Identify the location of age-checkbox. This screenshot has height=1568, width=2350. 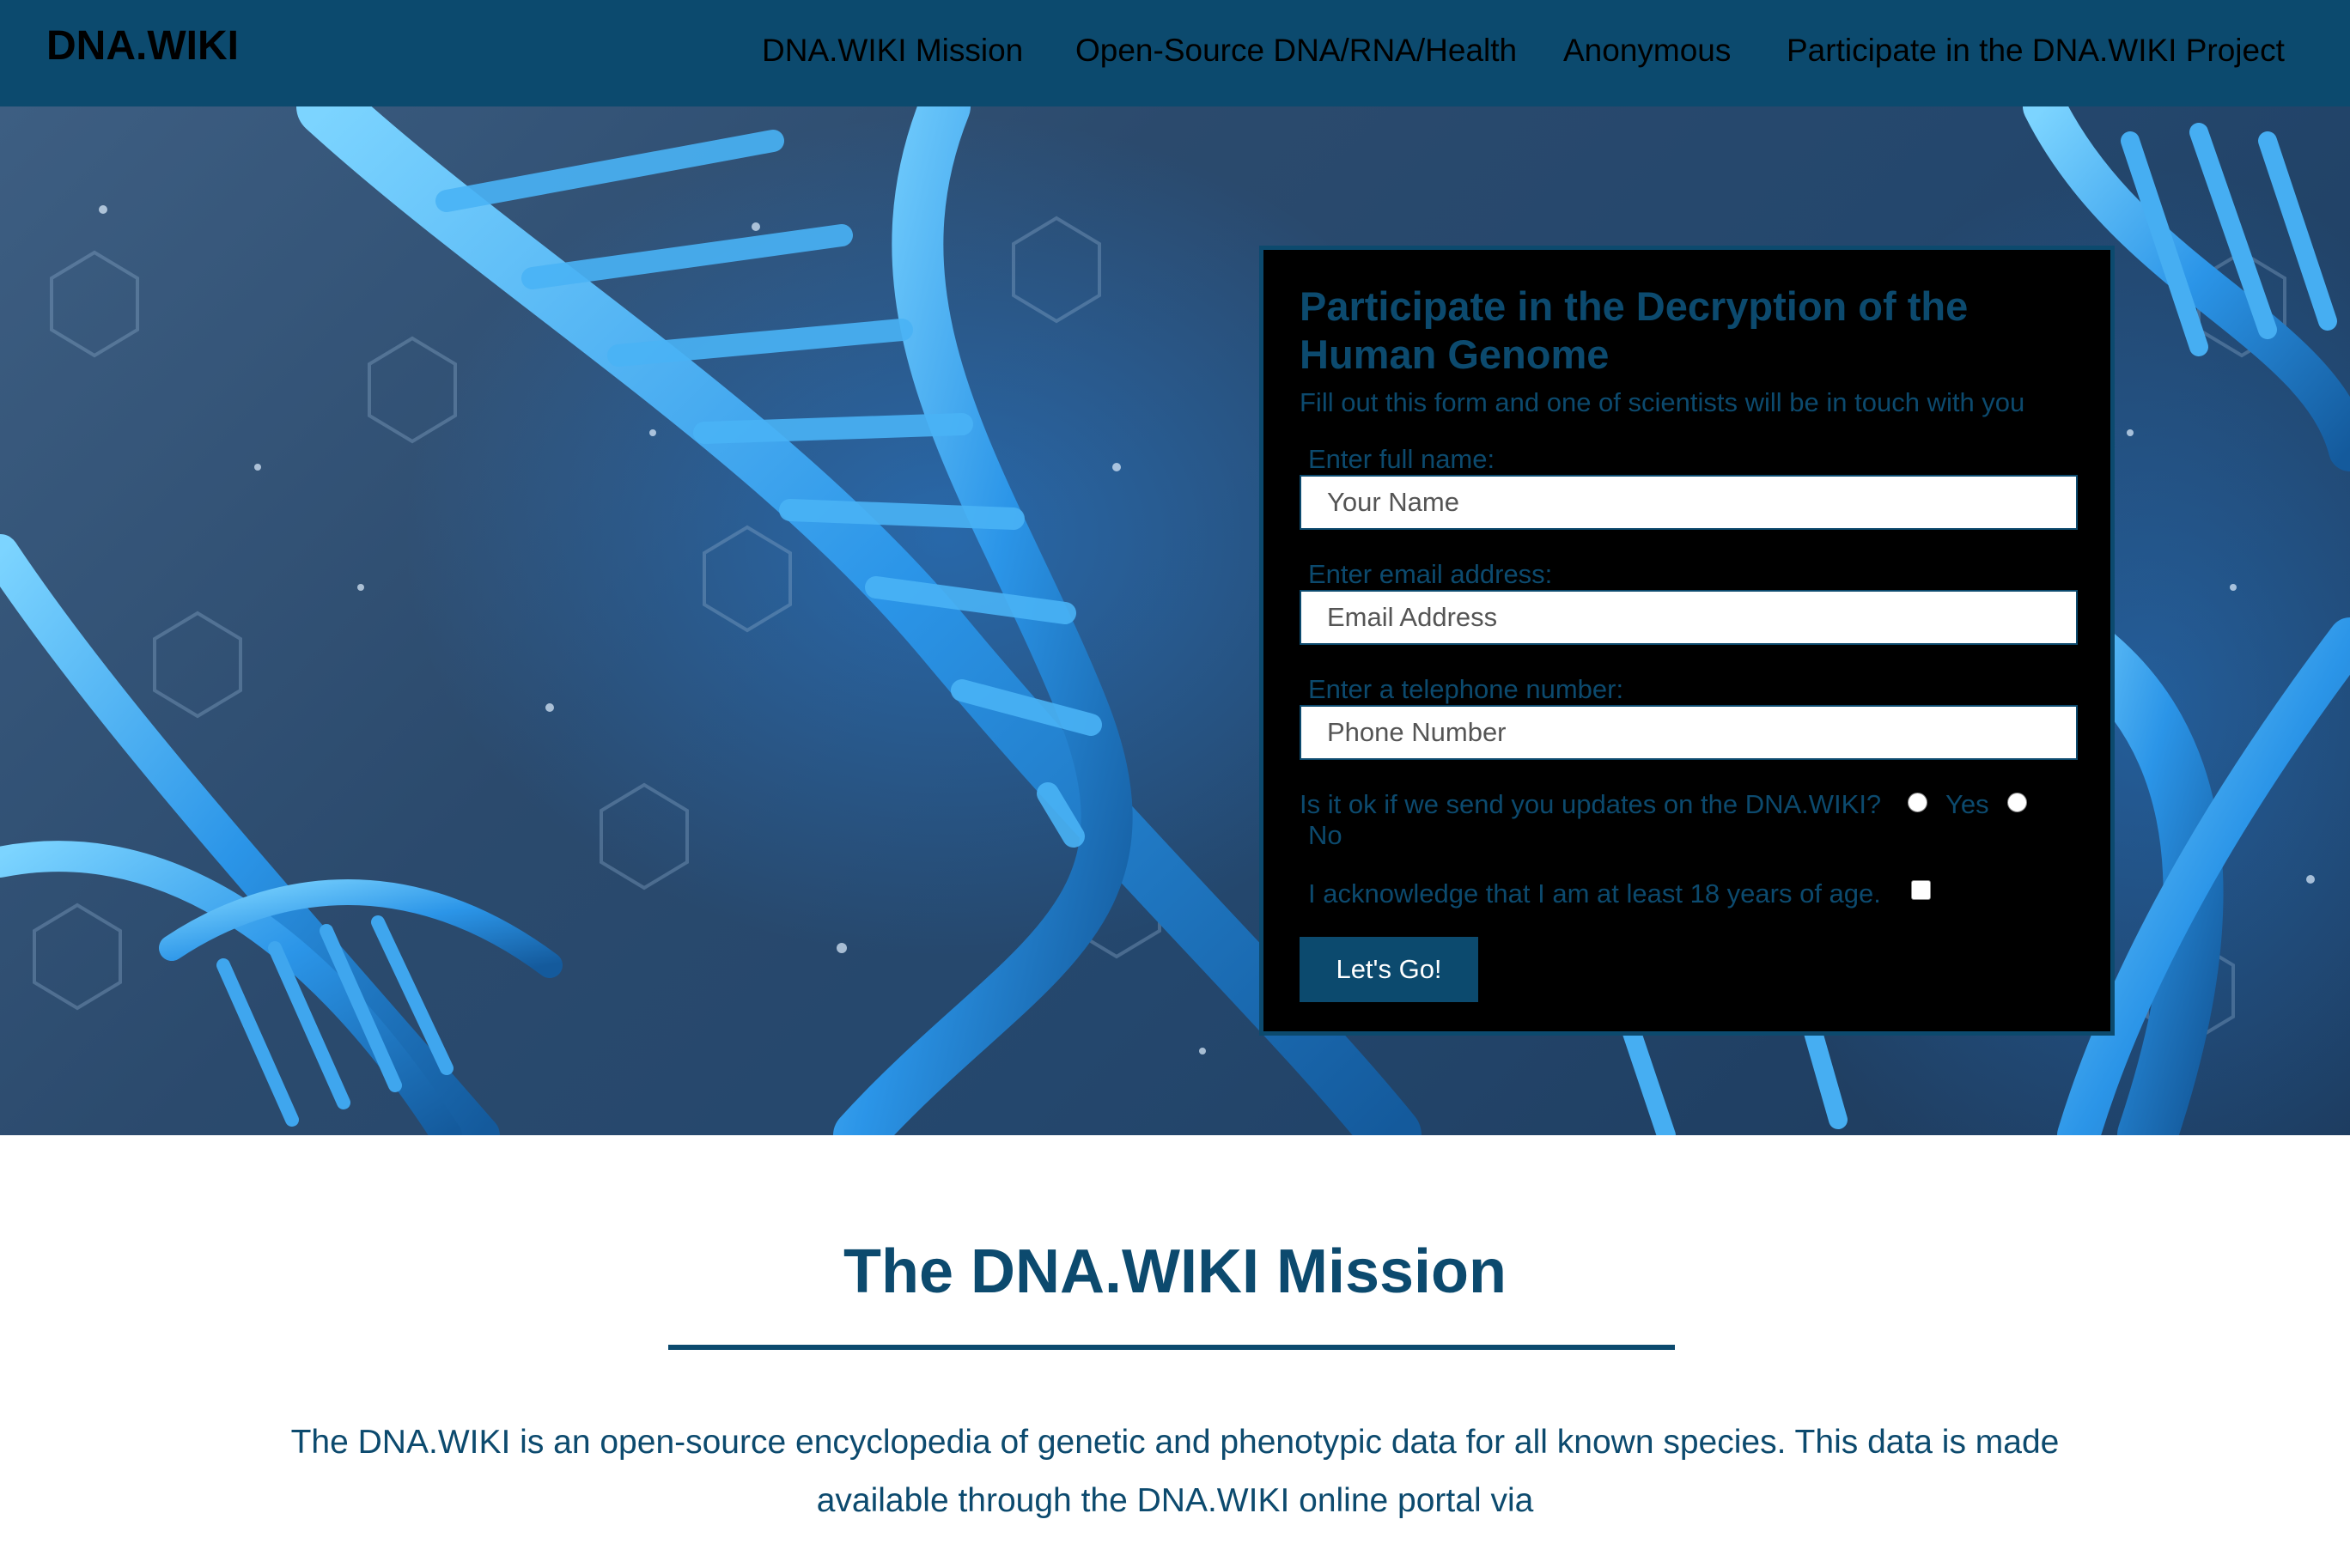
(1921, 890).